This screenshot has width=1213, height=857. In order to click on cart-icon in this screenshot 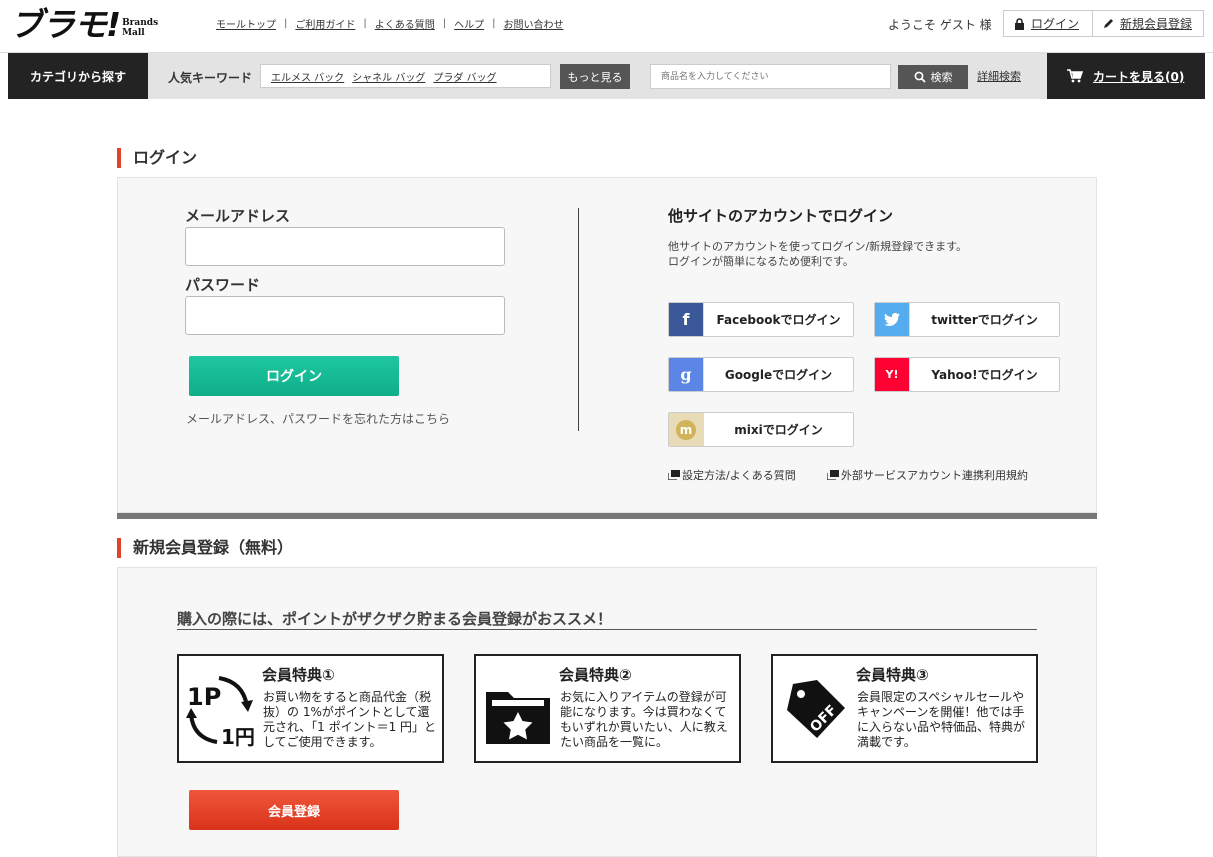, I will do `click(1075, 76)`.